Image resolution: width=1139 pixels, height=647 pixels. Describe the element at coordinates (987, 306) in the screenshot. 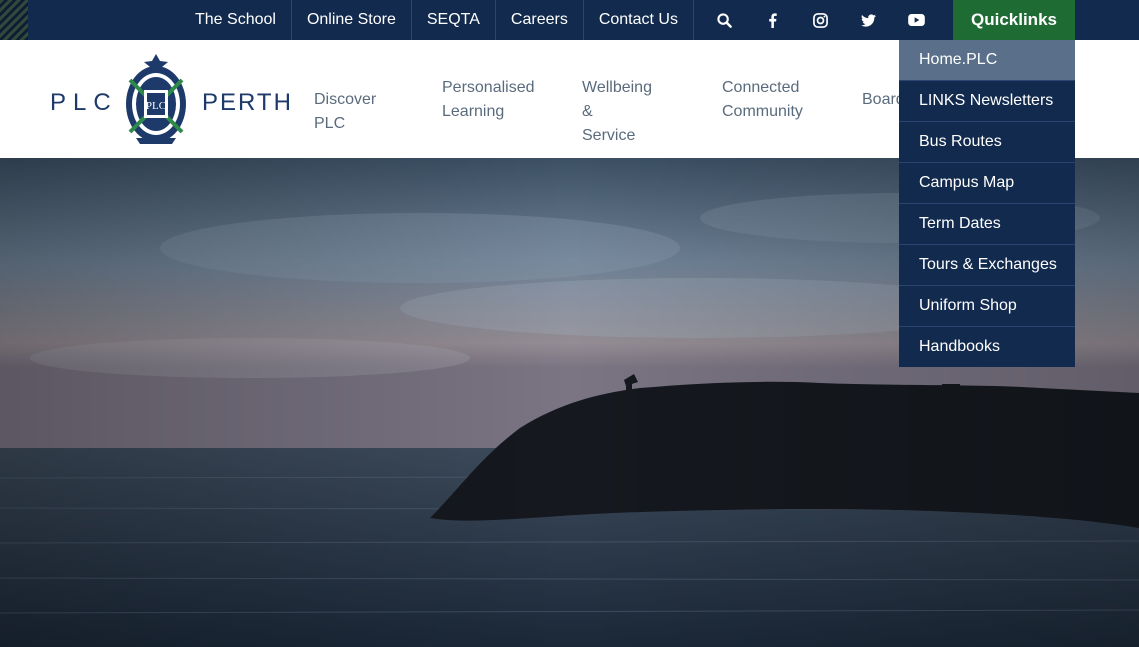

I see `quicklink-uniform-shop: Uniform Shop` at that location.